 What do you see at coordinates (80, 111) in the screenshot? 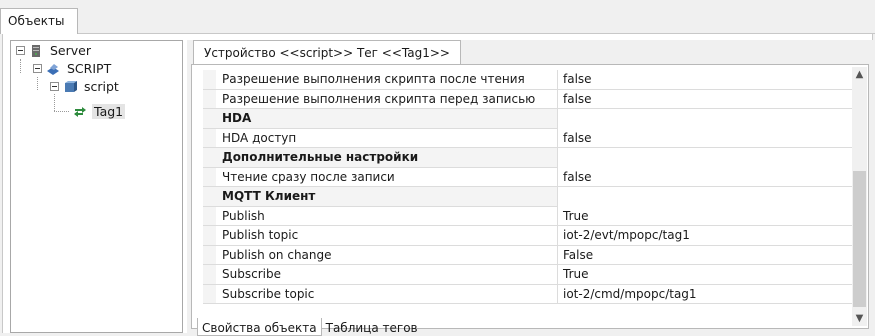
I see `tag-icon` at bounding box center [80, 111].